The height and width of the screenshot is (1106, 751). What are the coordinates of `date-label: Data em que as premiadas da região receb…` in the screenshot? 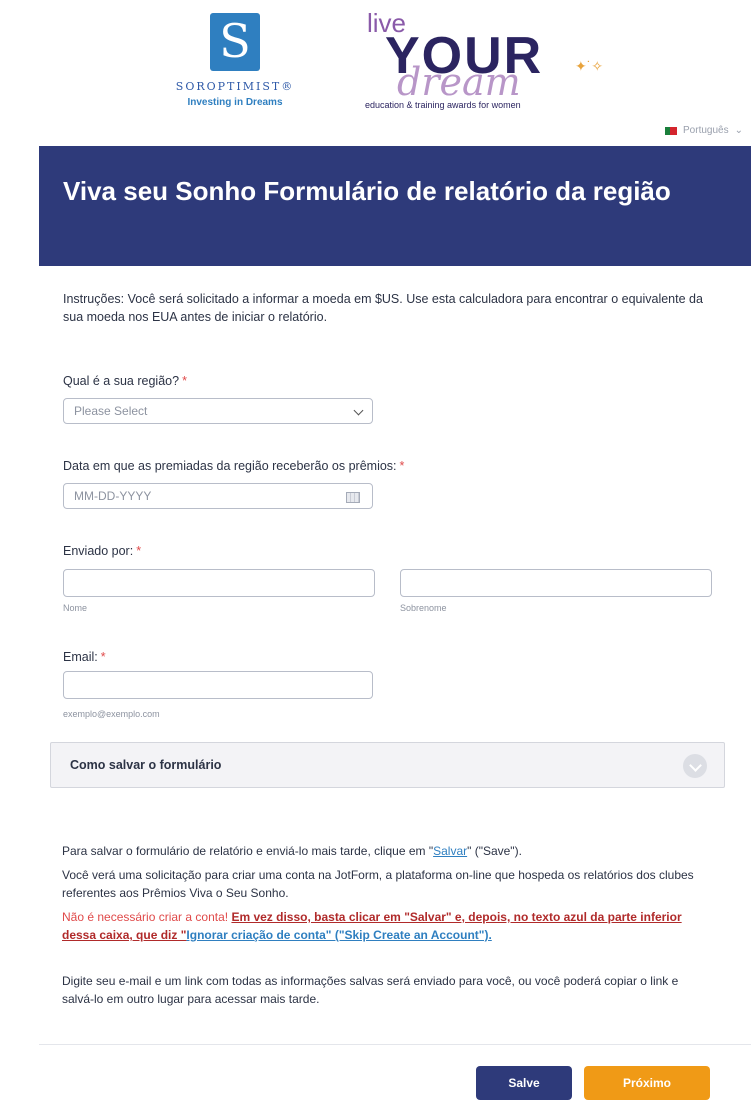 It's located at (234, 466).